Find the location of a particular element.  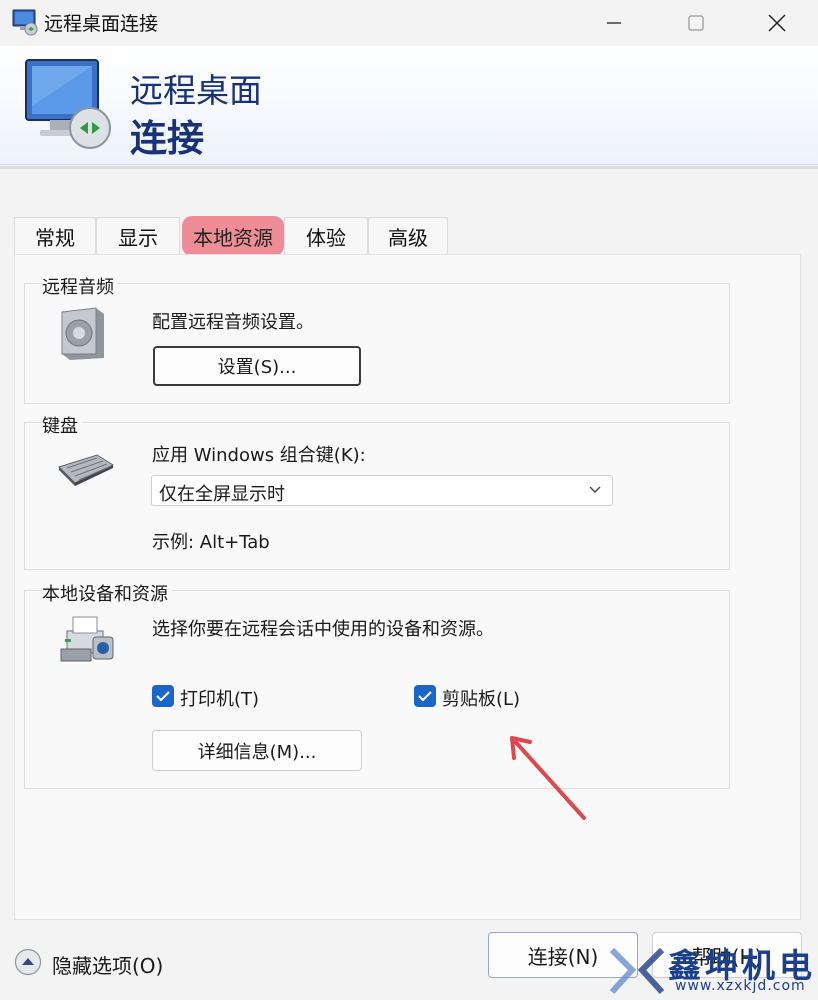

tab-experience: 体验 is located at coordinates (326, 236).